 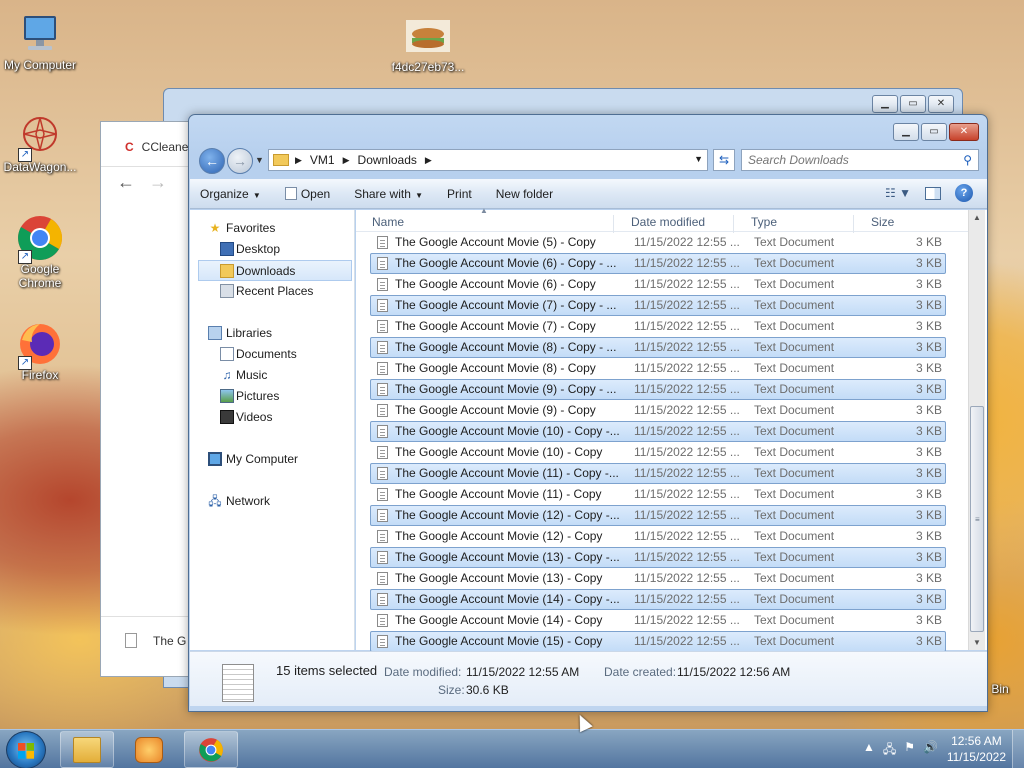 I want to click on recent-pages-dropdown-icon: ▼, so click(x=259, y=160).